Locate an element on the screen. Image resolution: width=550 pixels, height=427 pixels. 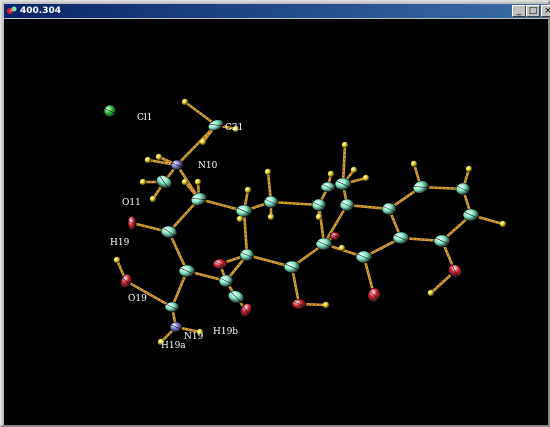
atom-h21a is located at coordinates (185, 102).